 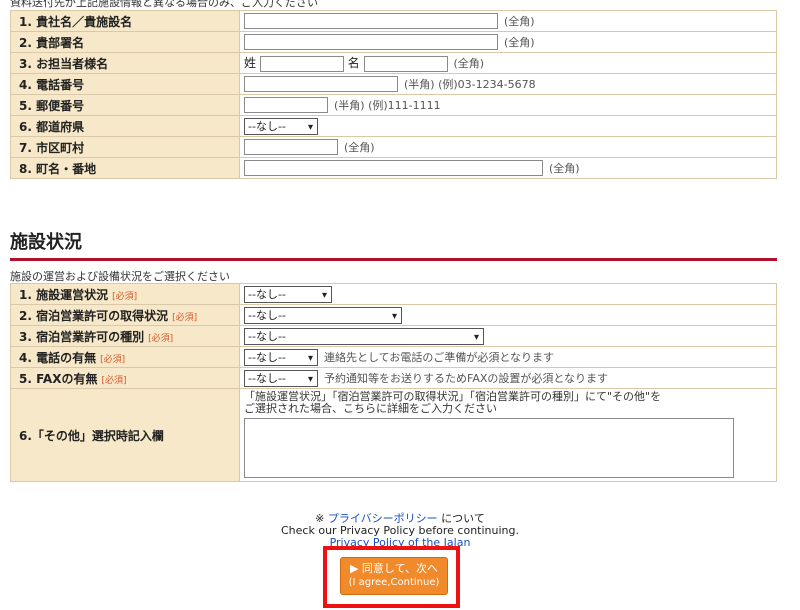 I want to click on other-details-label: 6.「その他」選択時記入欄, so click(x=125, y=435).